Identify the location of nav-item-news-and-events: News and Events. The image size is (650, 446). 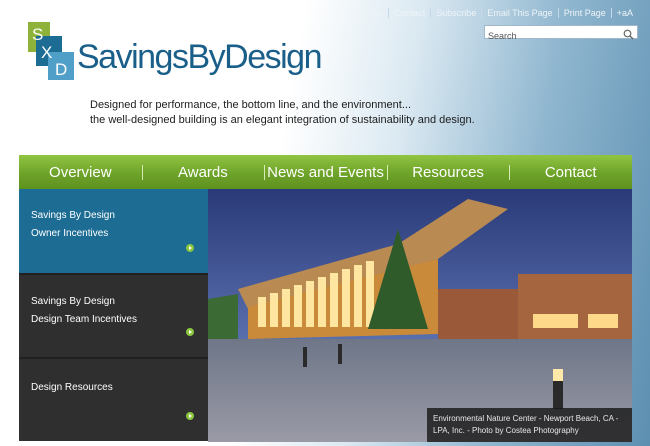
(325, 172).